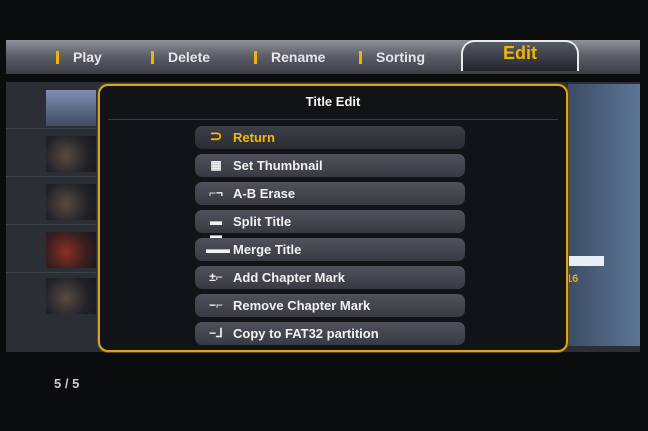  What do you see at coordinates (216, 165) in the screenshot?
I see `film-strip-icon: ▦` at bounding box center [216, 165].